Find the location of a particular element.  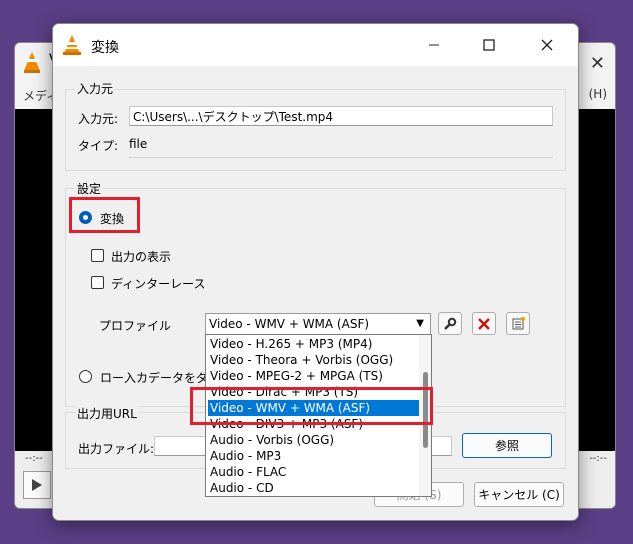

minimize-button is located at coordinates (434, 45).